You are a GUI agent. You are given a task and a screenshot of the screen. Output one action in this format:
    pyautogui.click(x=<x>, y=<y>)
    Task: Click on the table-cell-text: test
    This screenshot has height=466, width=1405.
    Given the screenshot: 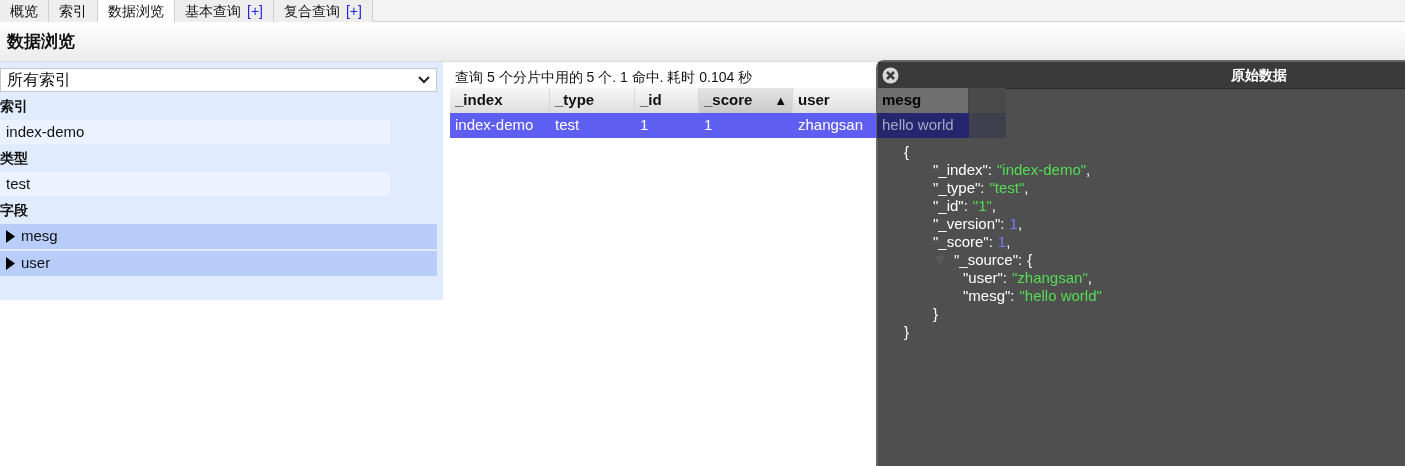 What is the action you would take?
    pyautogui.click(x=567, y=125)
    